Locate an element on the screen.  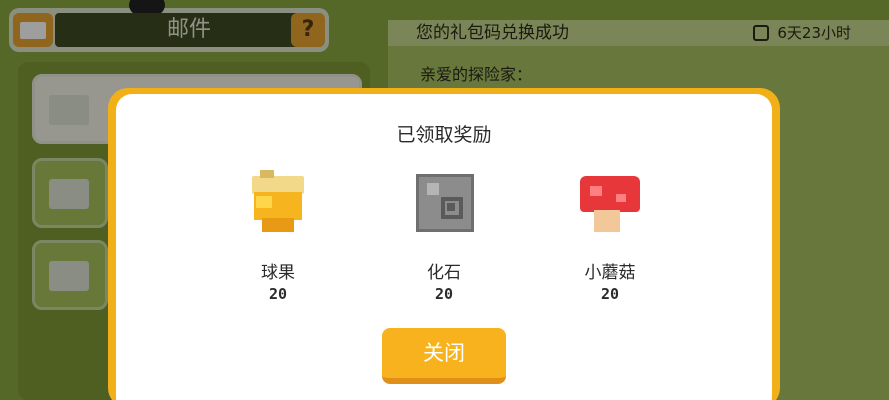
gift-envelope-icon is located at coordinates (69, 194).